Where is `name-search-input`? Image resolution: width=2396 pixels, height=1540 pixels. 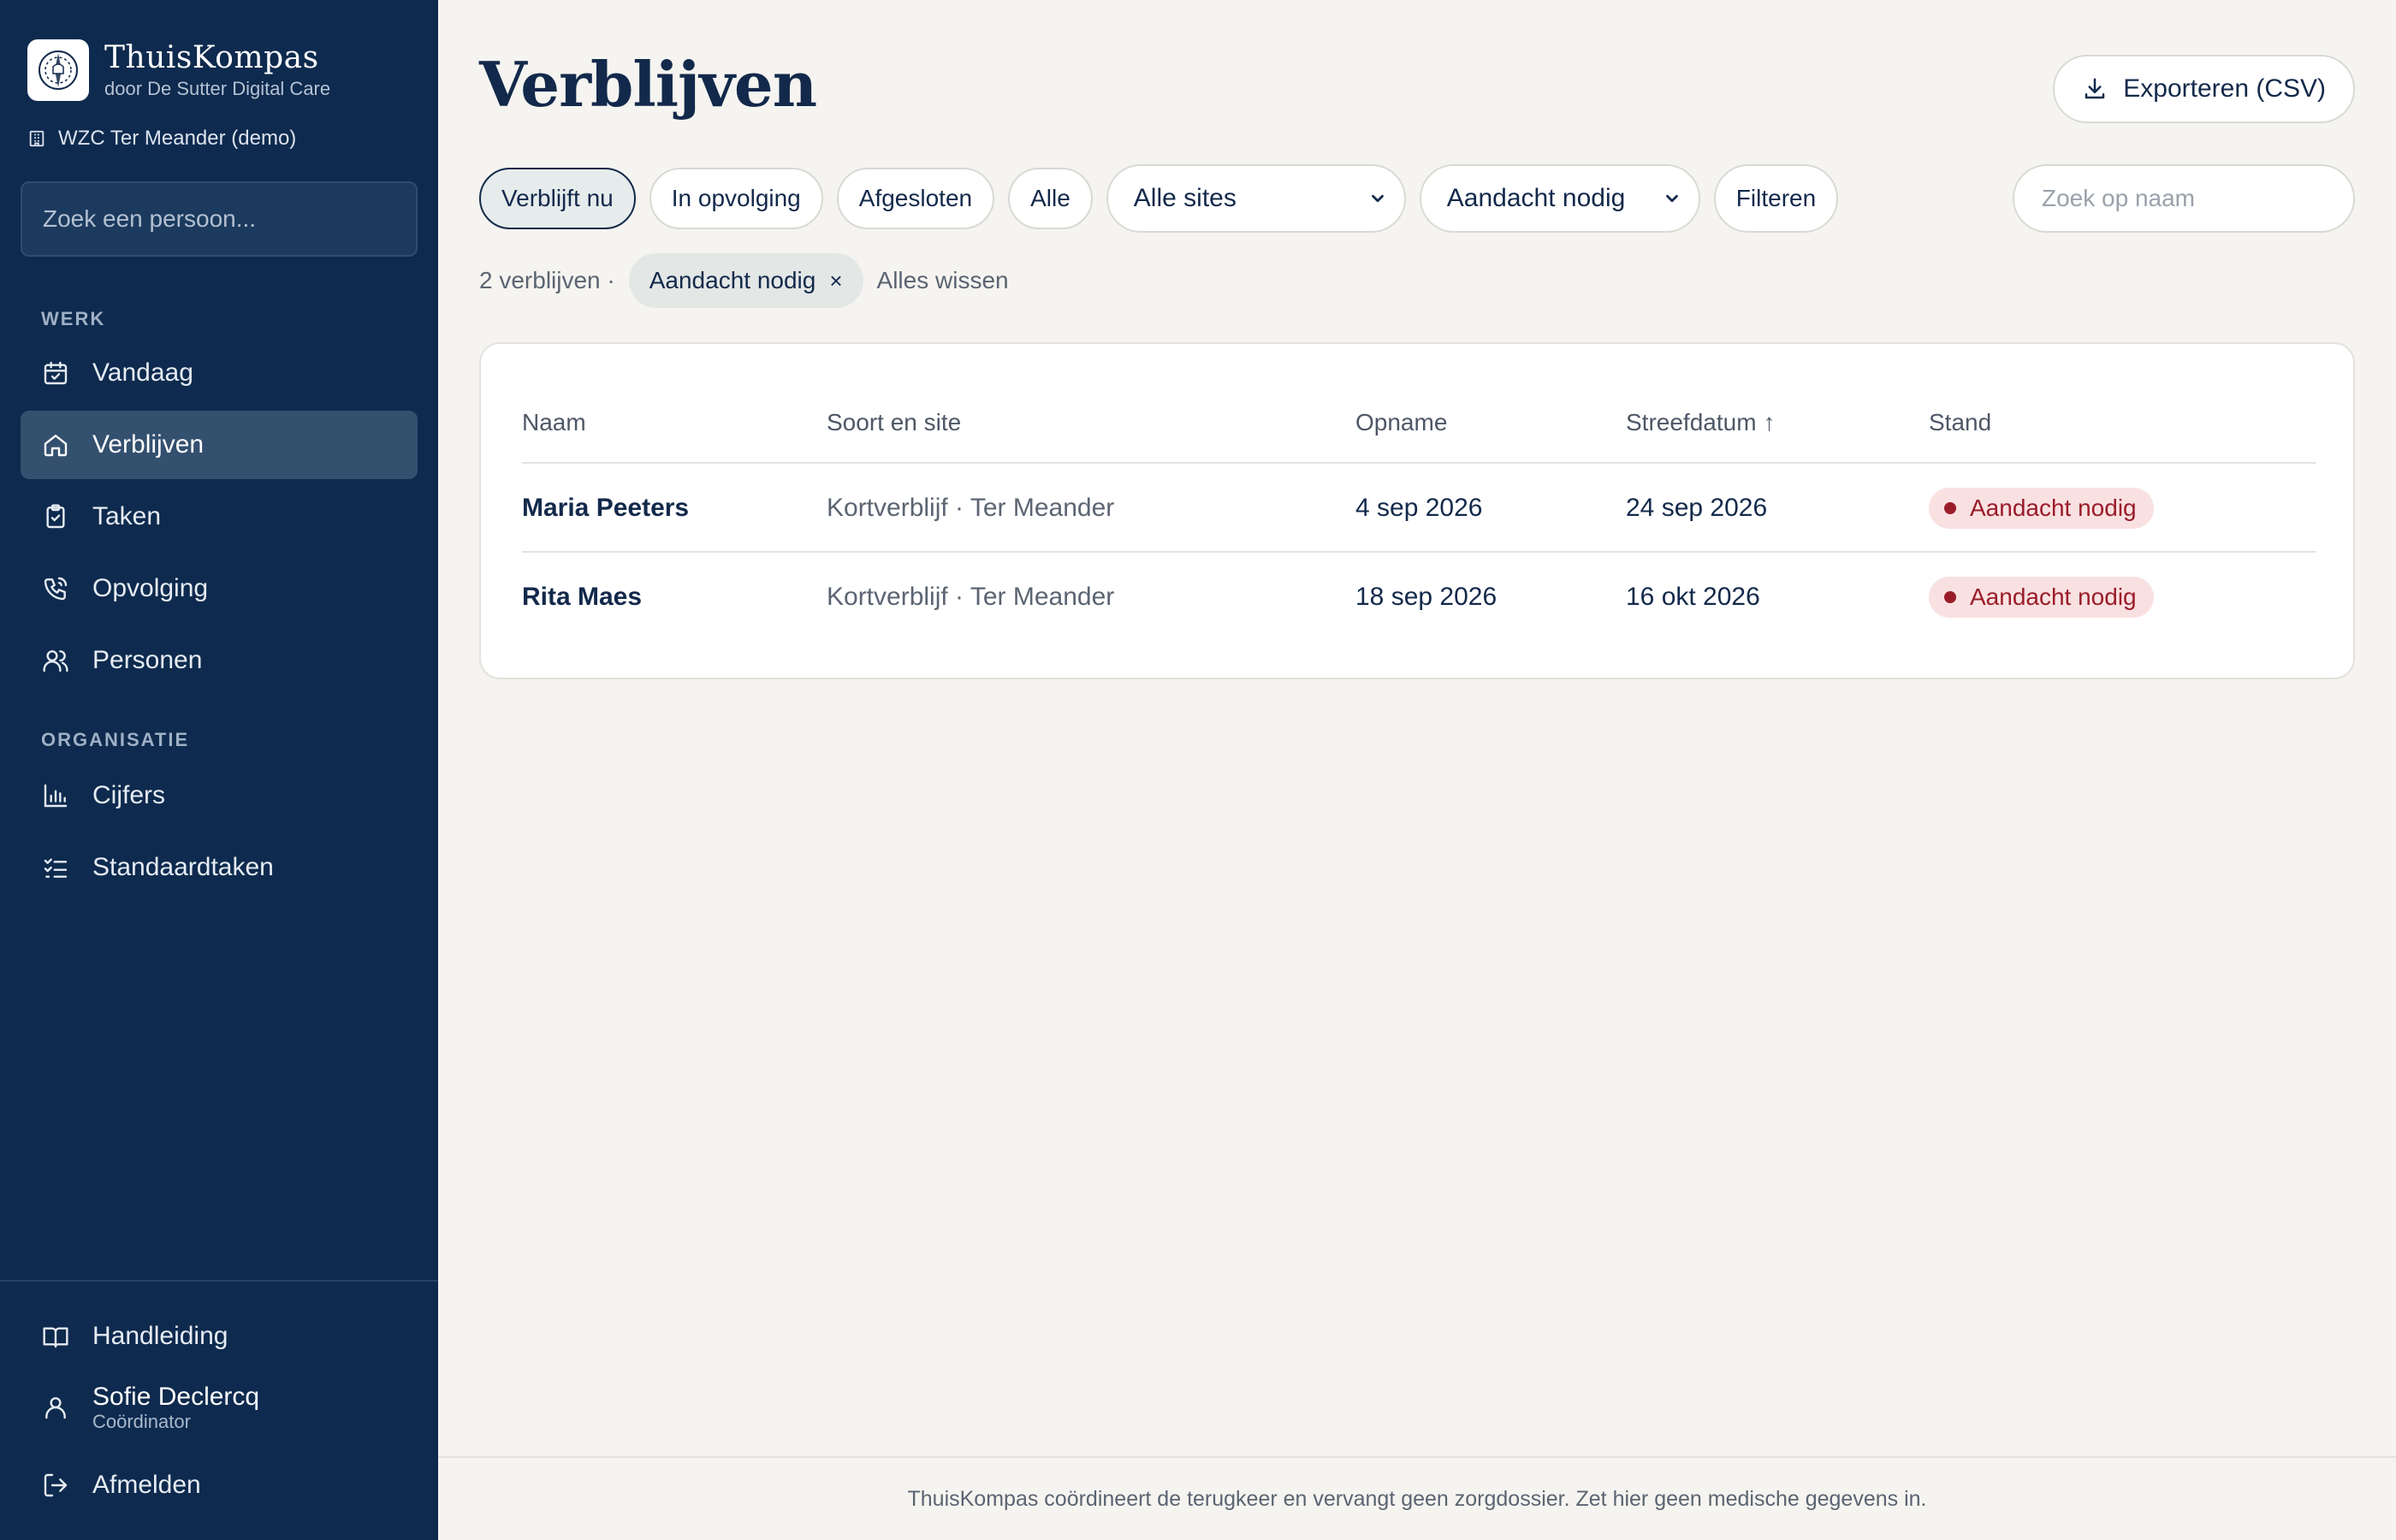 name-search-input is located at coordinates (2184, 198).